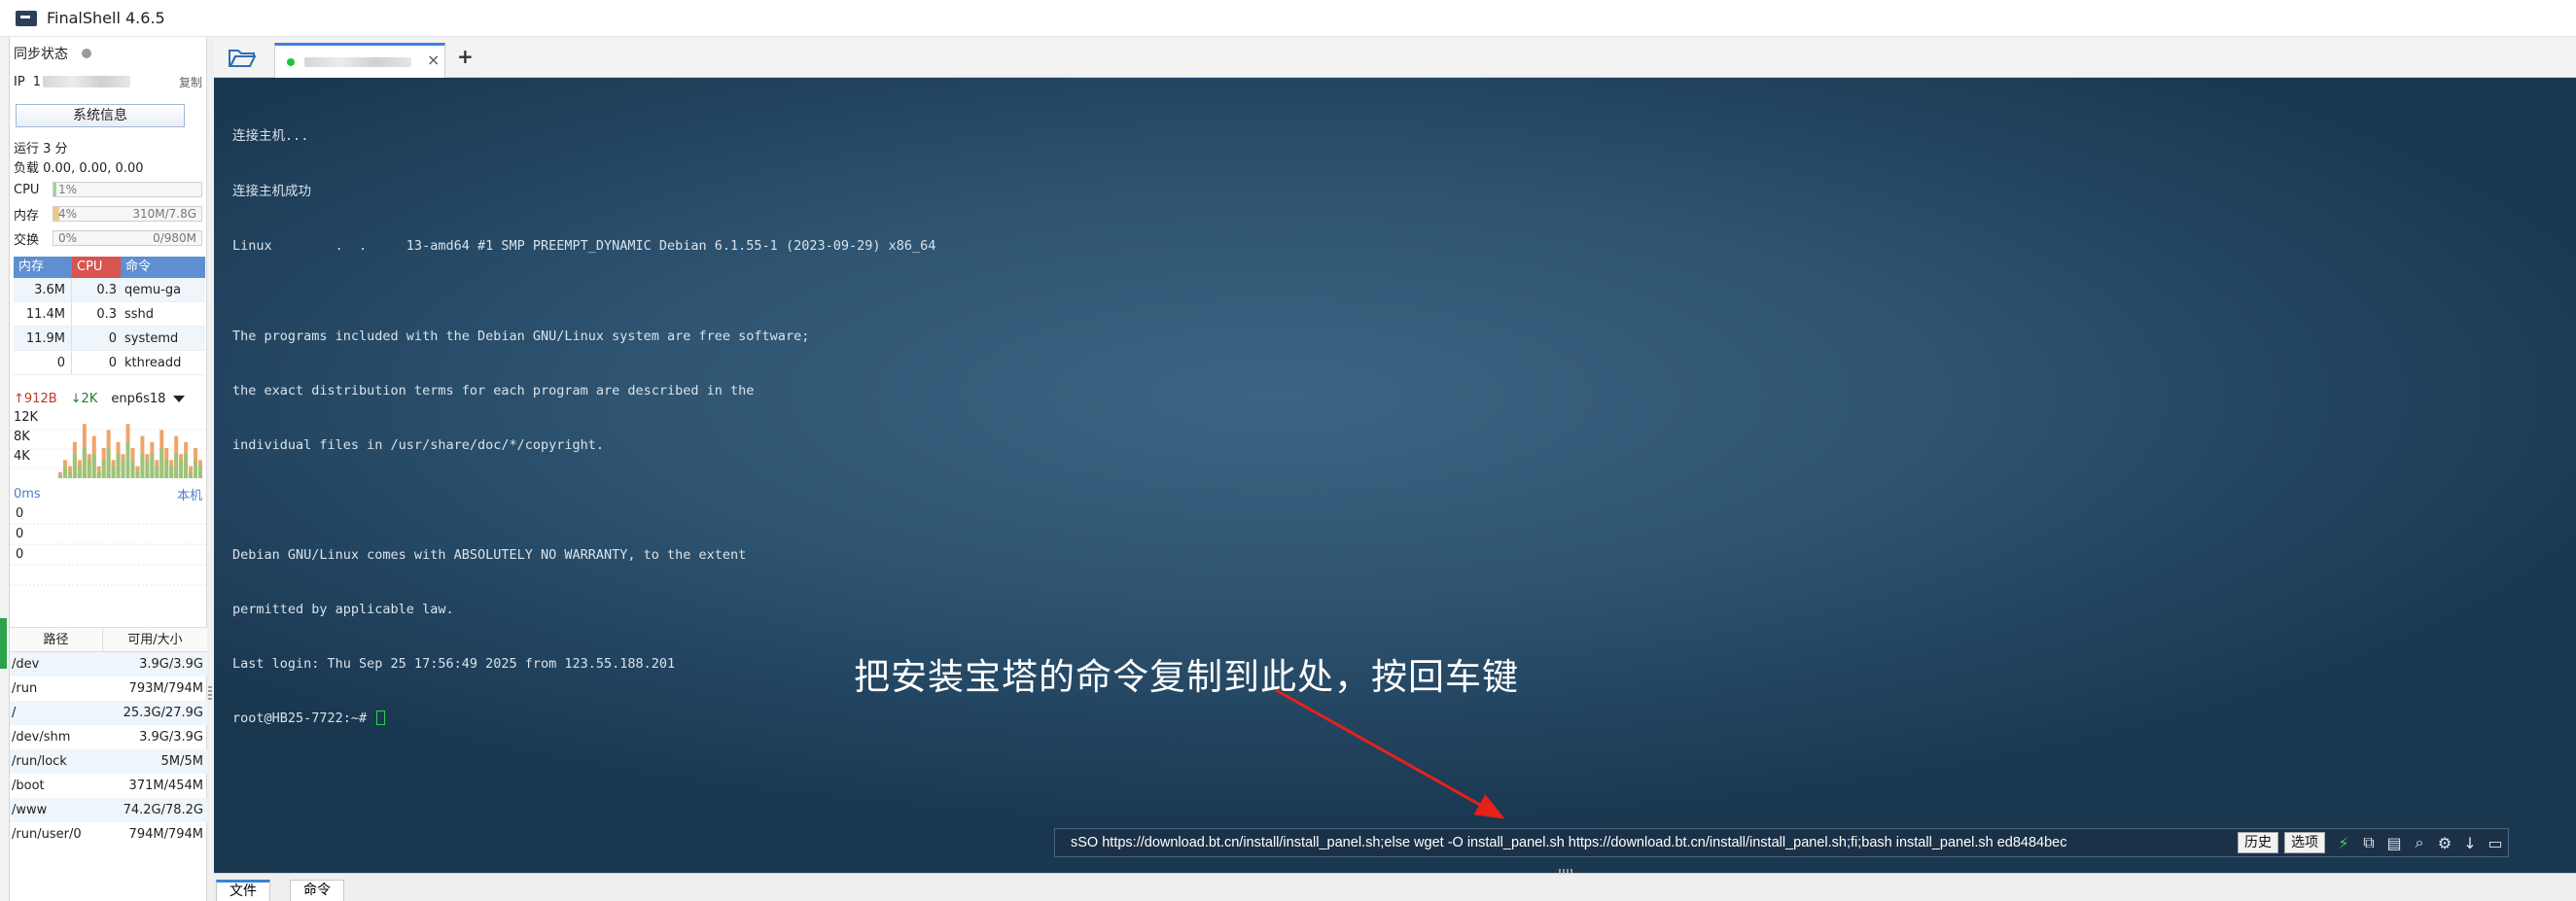 This screenshot has height=901, width=2576. Describe the element at coordinates (84, 398) in the screenshot. I see `download-rate: ↓2K` at that location.